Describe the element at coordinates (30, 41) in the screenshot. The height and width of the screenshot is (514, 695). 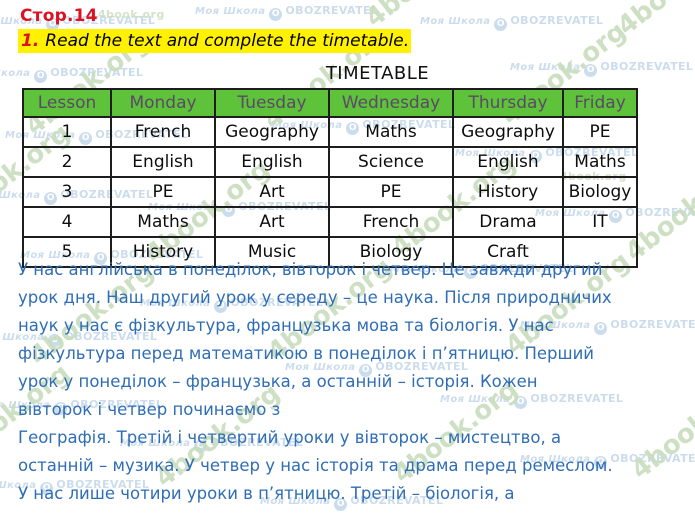
I see `task-number: 1.` at that location.